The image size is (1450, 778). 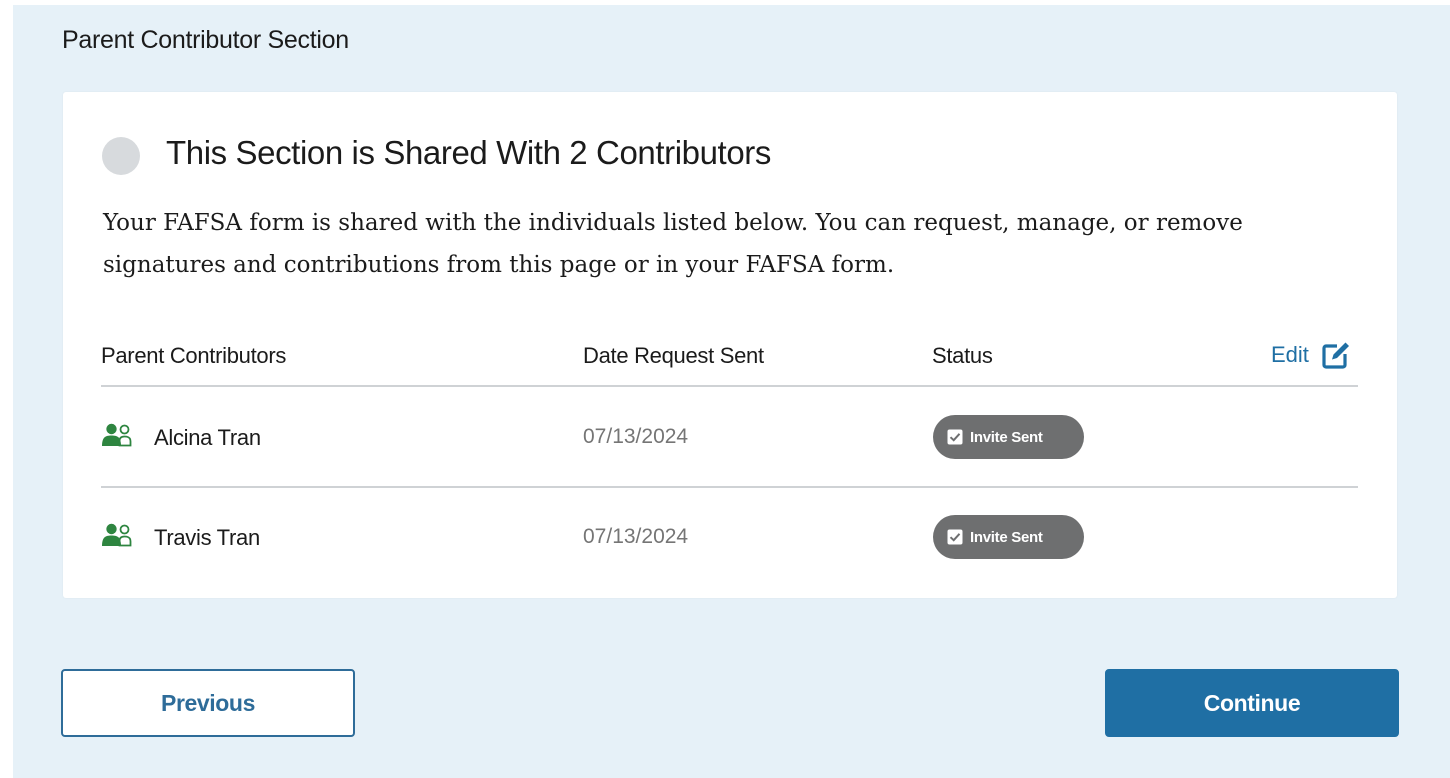 I want to click on edit-icon, so click(x=1335, y=355).